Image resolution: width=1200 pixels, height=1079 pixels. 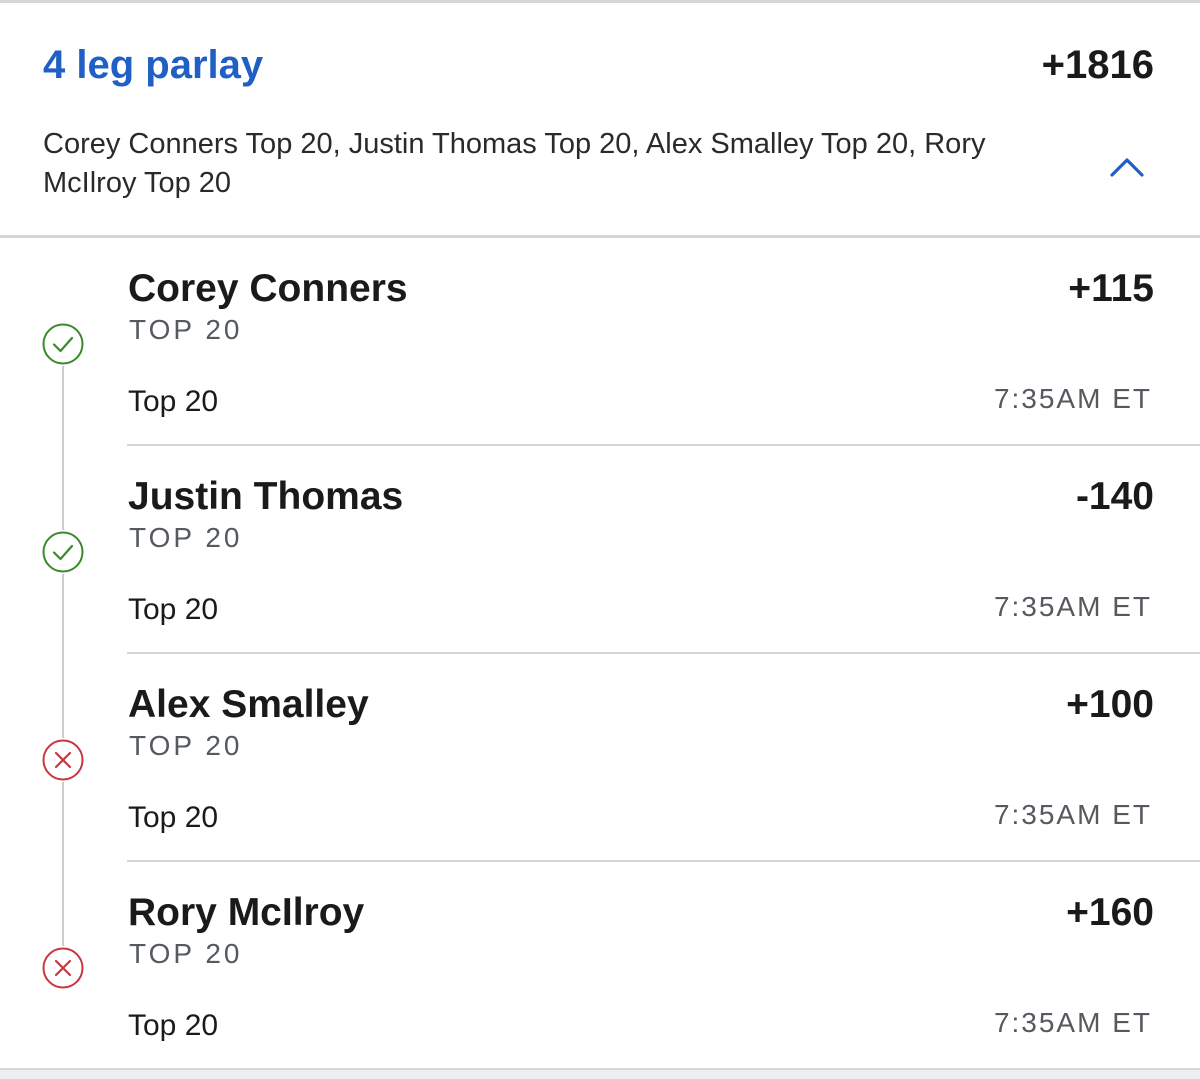 What do you see at coordinates (1114, 496) in the screenshot?
I see `leg-odds: -140` at bounding box center [1114, 496].